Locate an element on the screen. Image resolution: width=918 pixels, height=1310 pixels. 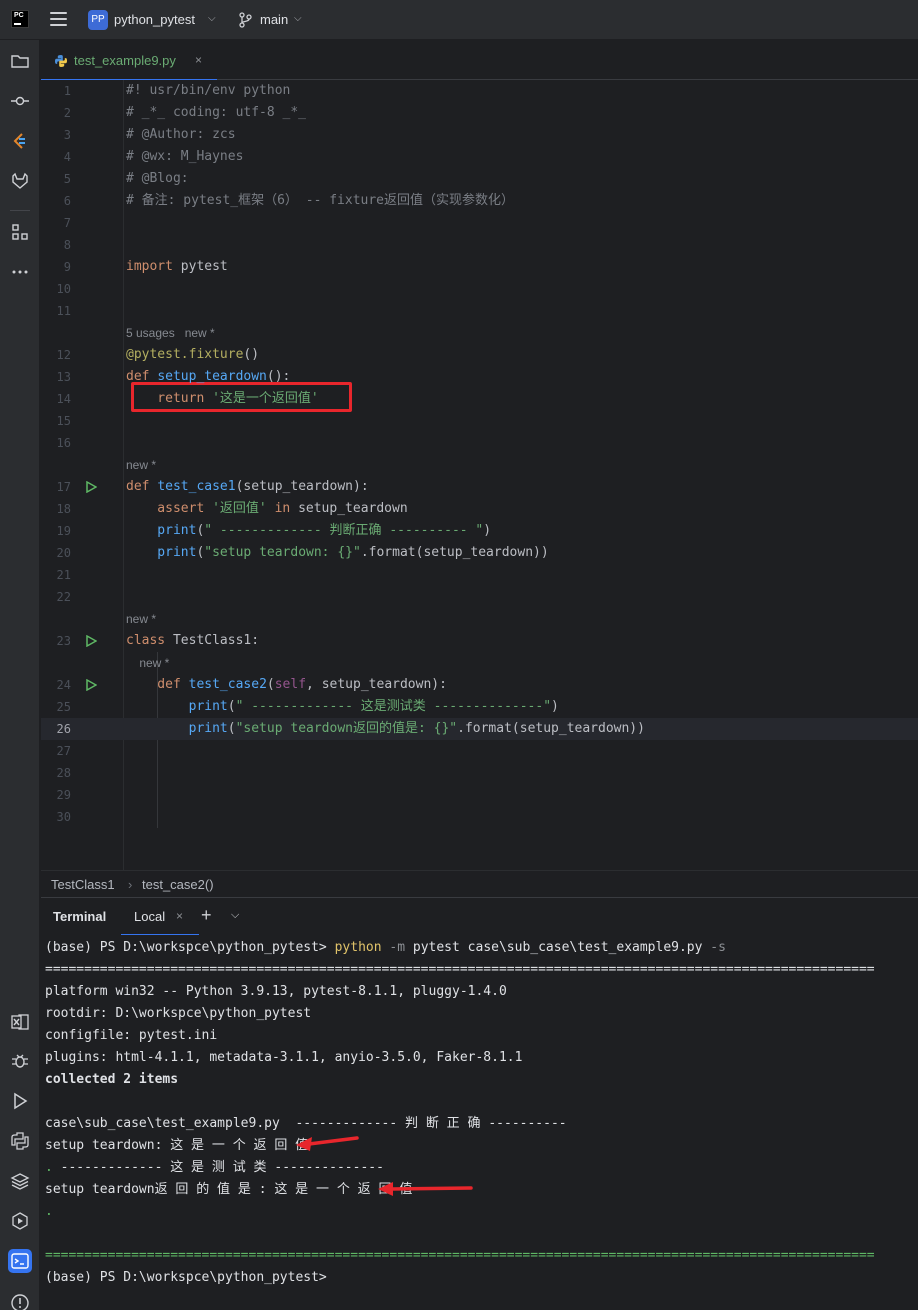
line-number: 28 is located at coordinates (56, 773).